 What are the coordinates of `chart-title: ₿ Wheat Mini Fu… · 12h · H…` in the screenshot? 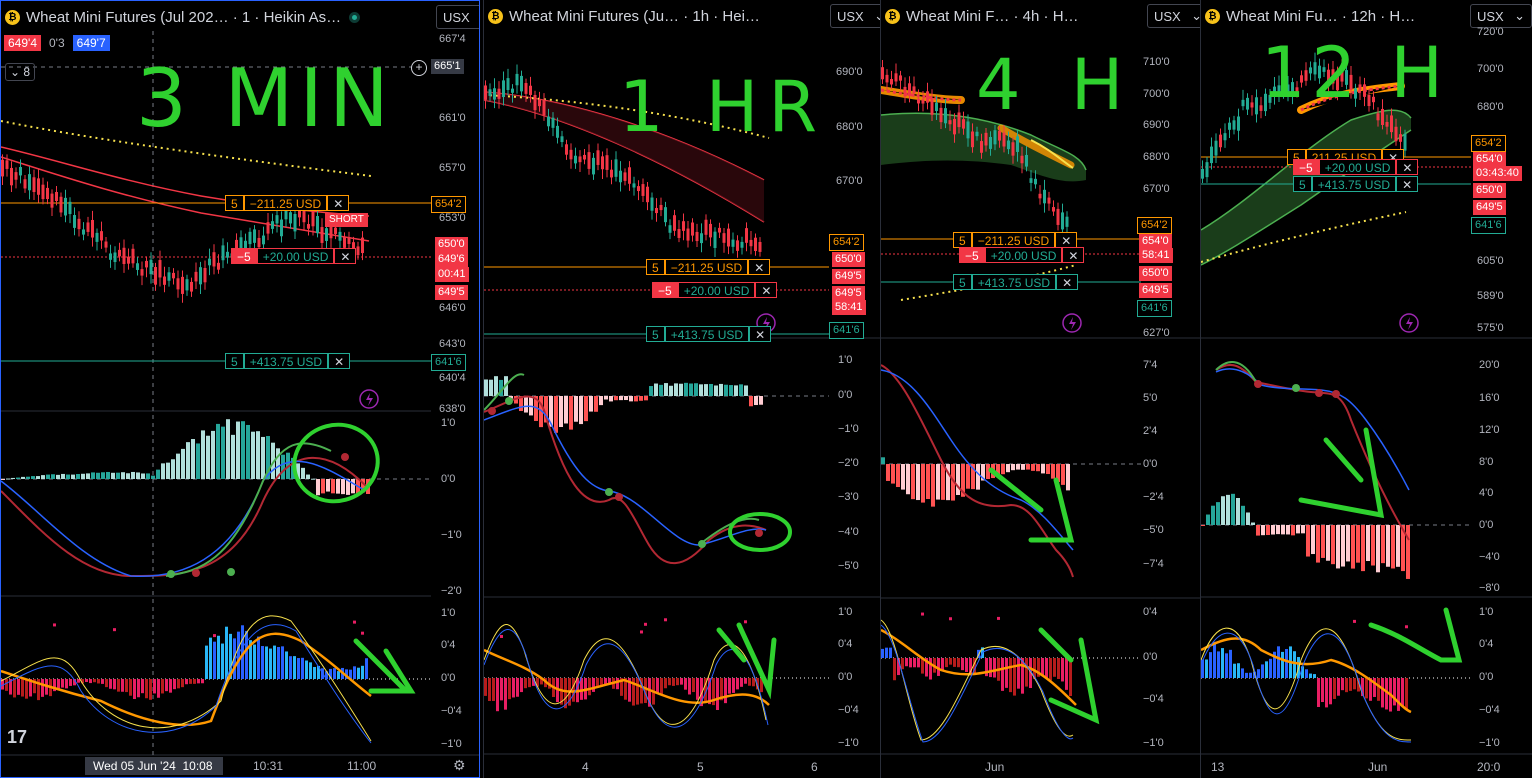 It's located at (1308, 16).